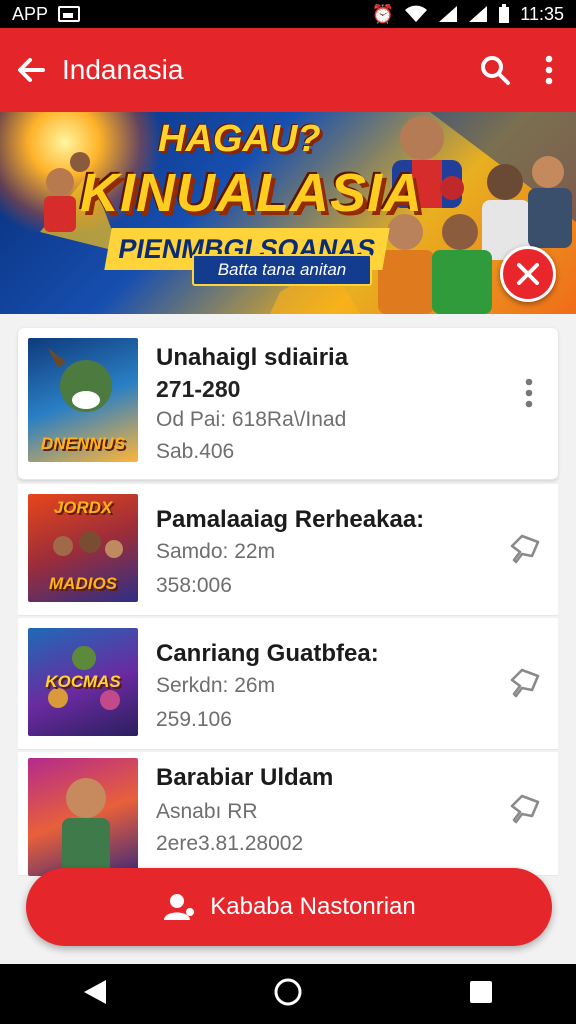 The height and width of the screenshot is (1024, 576). I want to click on toolbar-title: Indanasia, so click(123, 69).